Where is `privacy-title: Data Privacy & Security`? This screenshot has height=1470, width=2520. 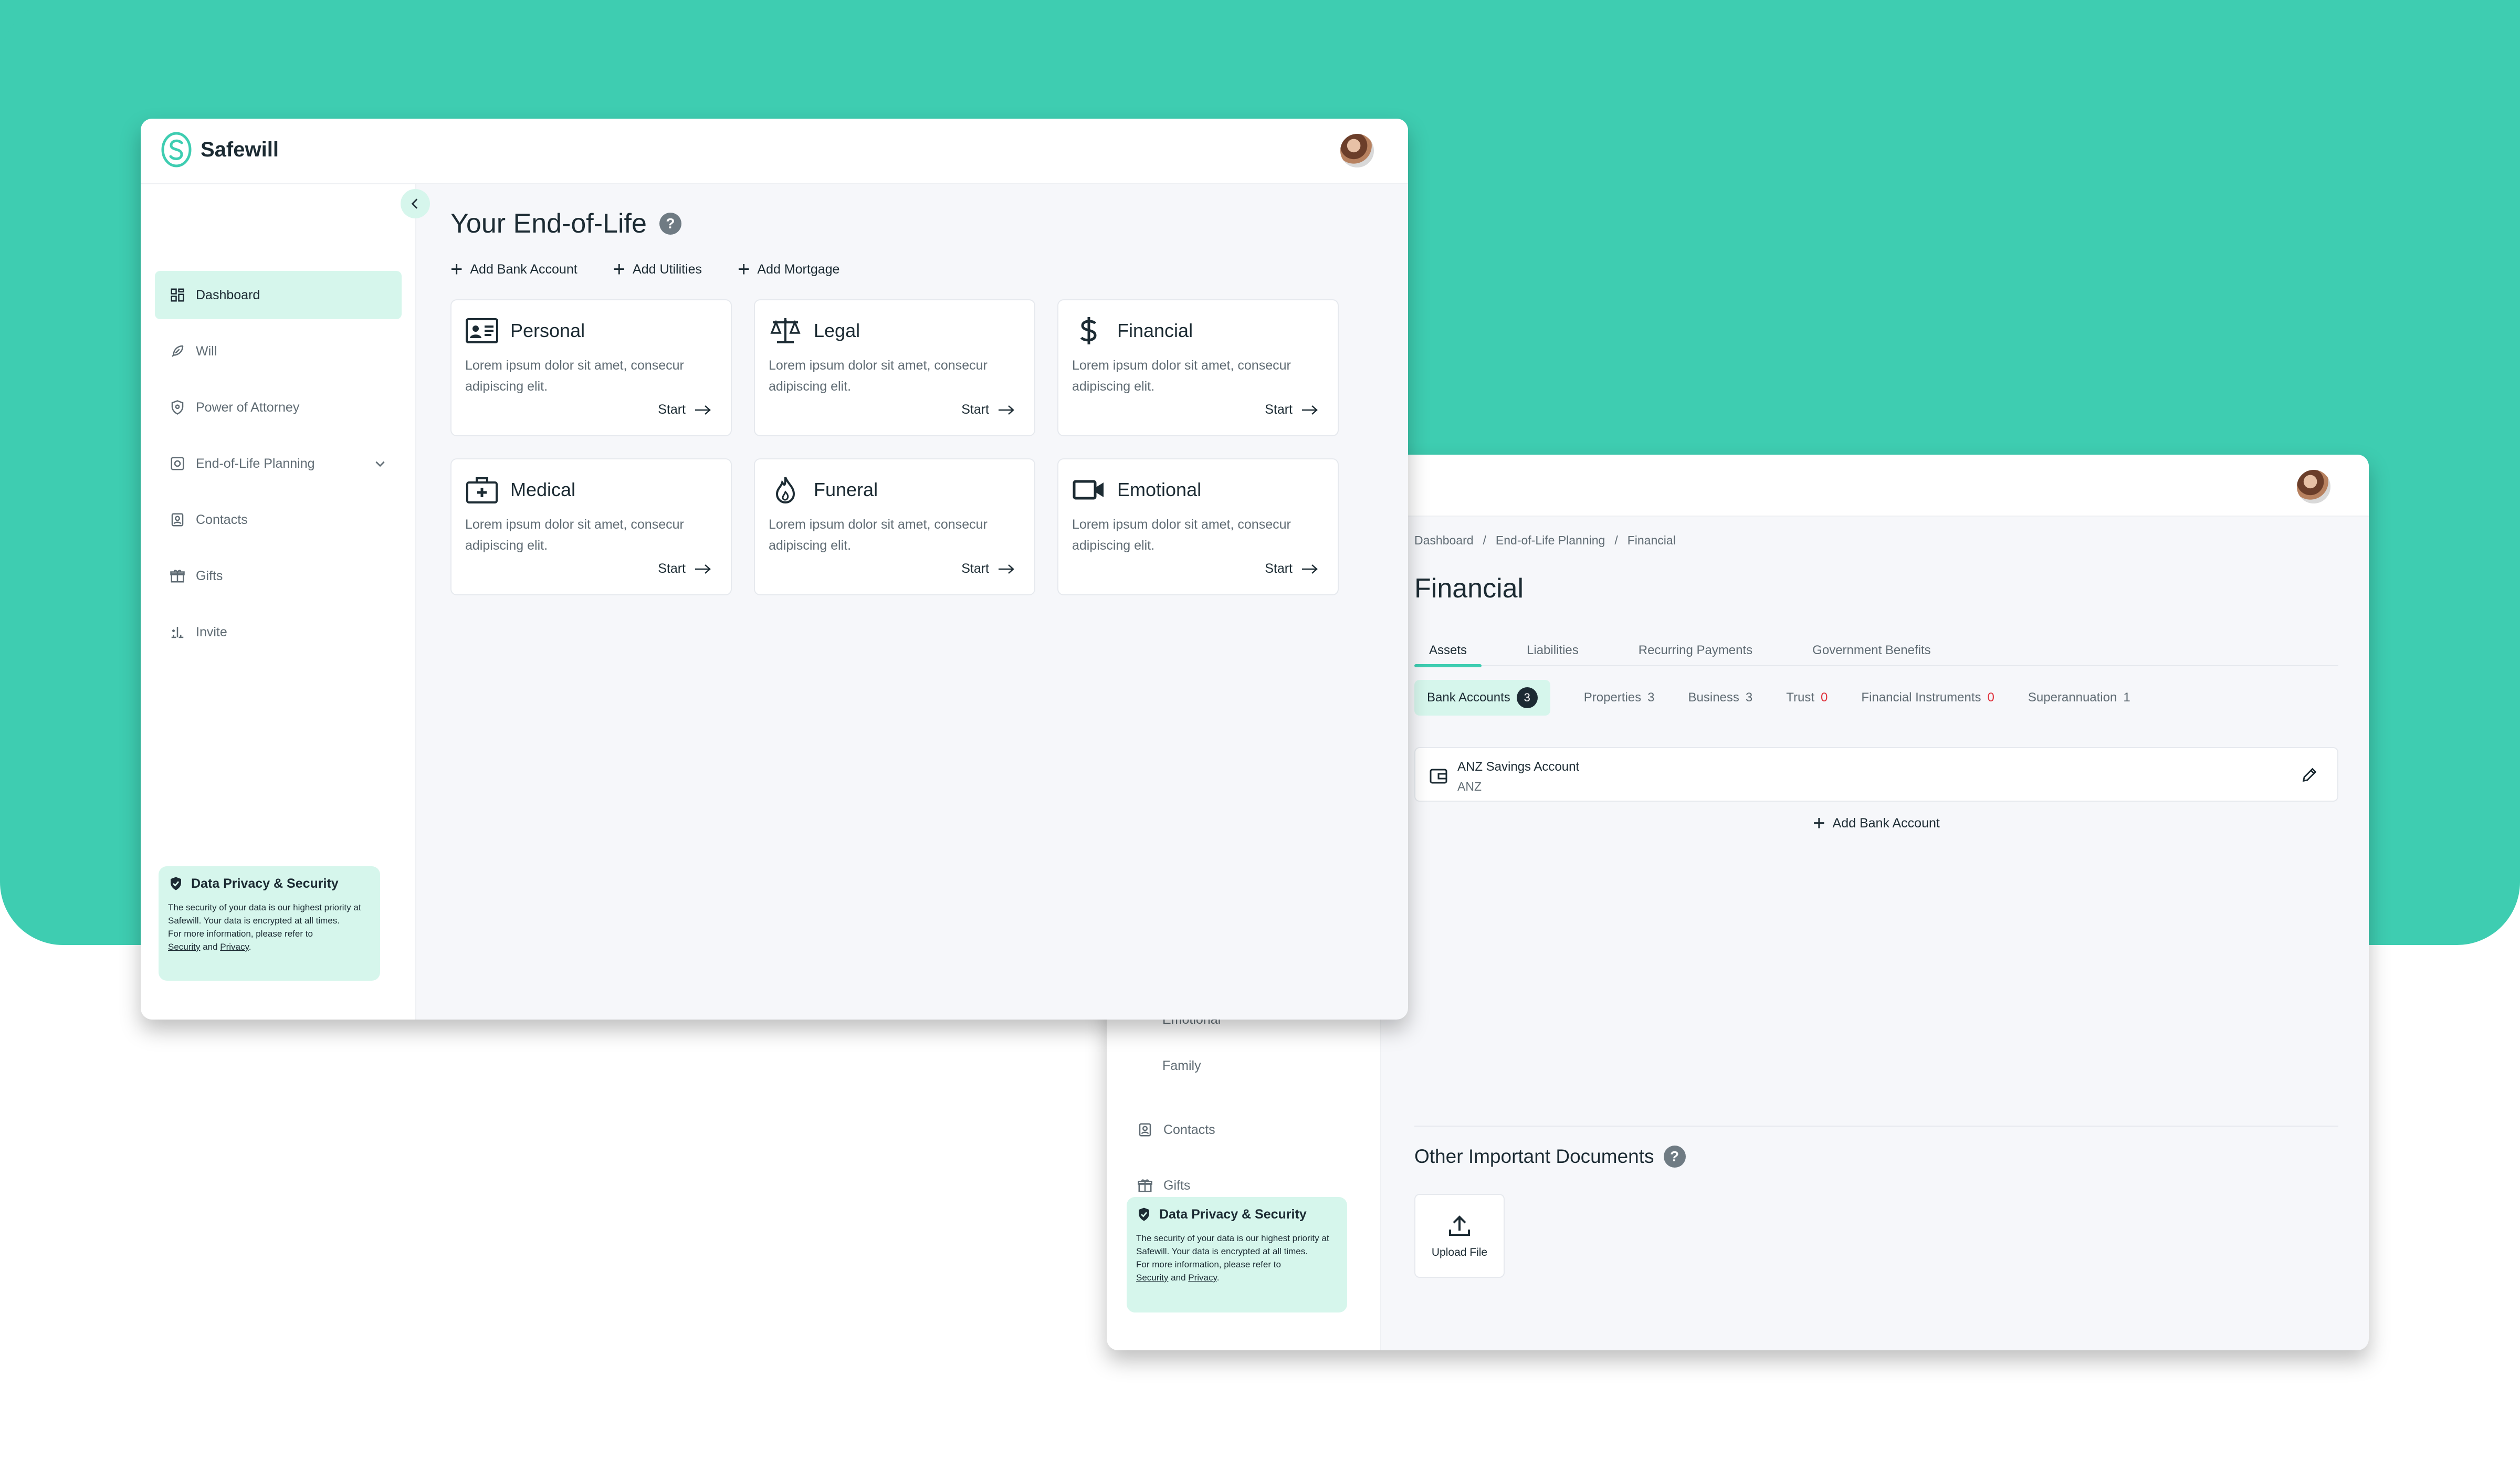
privacy-title: Data Privacy & Security is located at coordinates (269, 883).